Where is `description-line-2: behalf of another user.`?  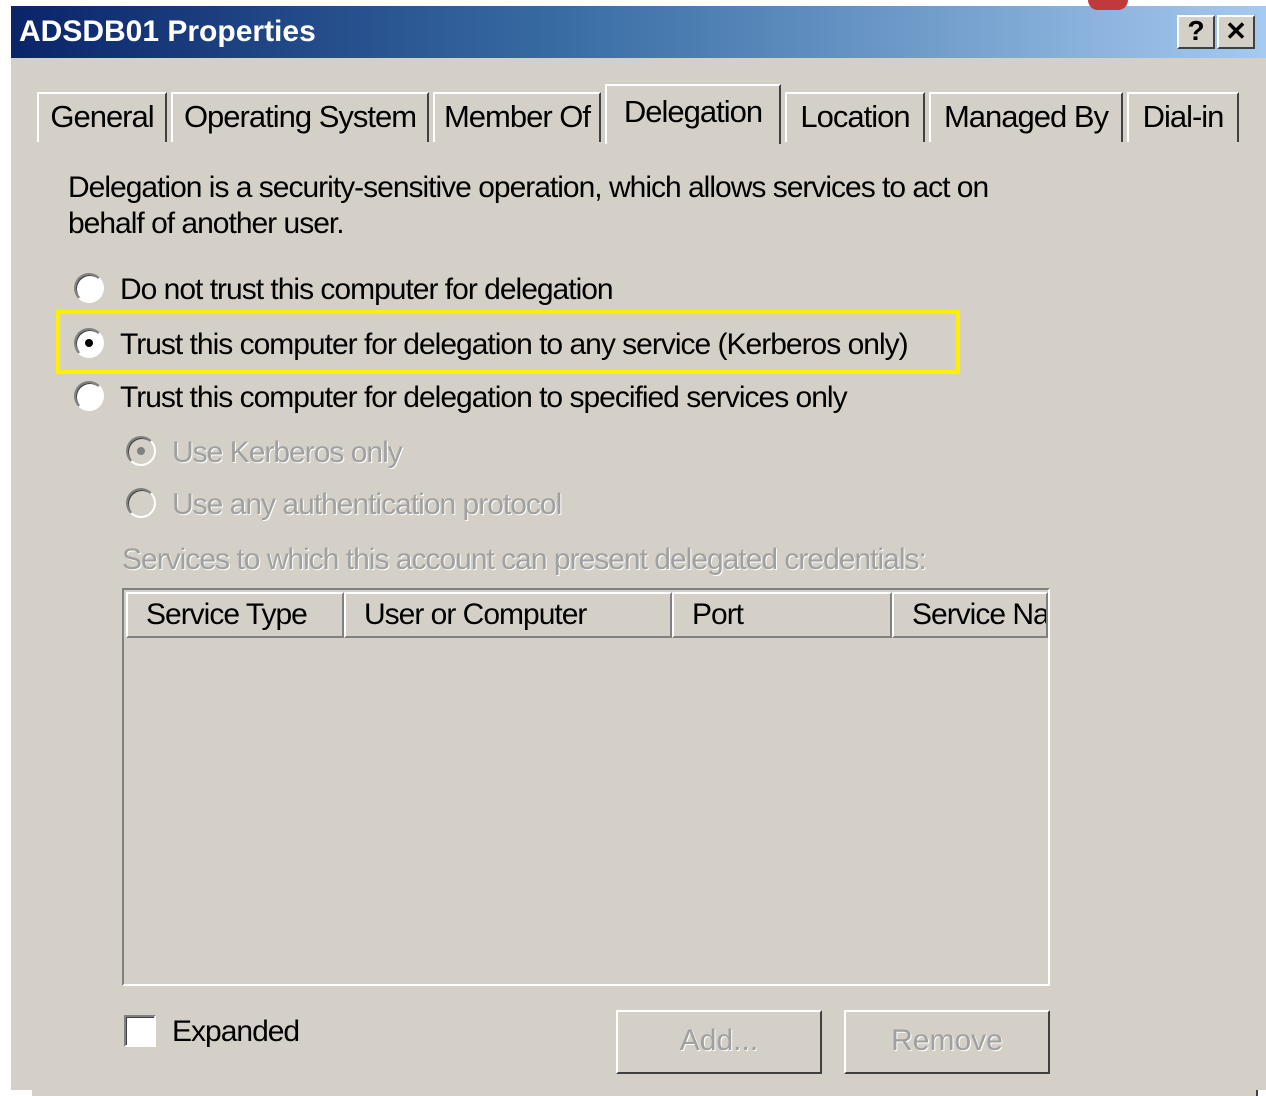
description-line-2: behalf of another user. is located at coordinates (206, 223).